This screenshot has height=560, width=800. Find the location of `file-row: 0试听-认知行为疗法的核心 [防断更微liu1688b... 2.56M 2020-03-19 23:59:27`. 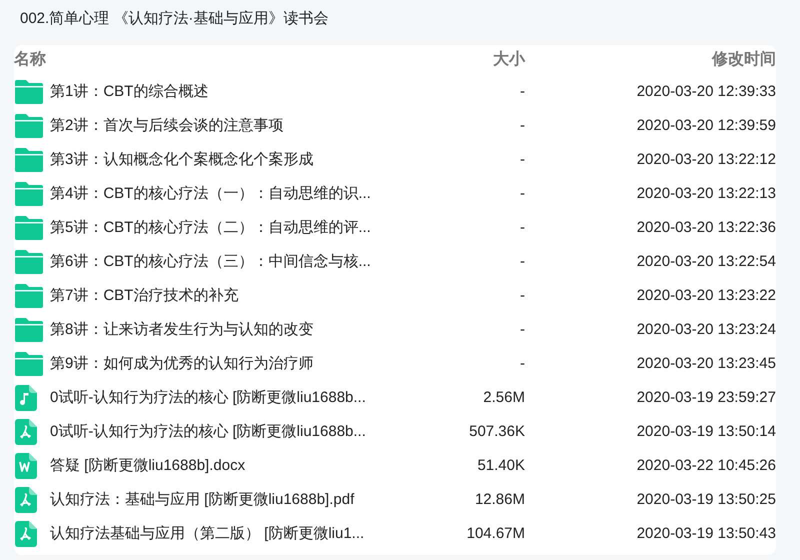

file-row: 0试听-认知行为疗法的核心 [防断更微liu1688b... 2.56M 2020-03-19 23:59:27 is located at coordinates (395, 398).